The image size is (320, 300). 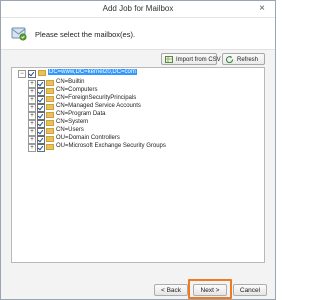 I want to click on tree-item-label: CN=Users, so click(x=70, y=130).